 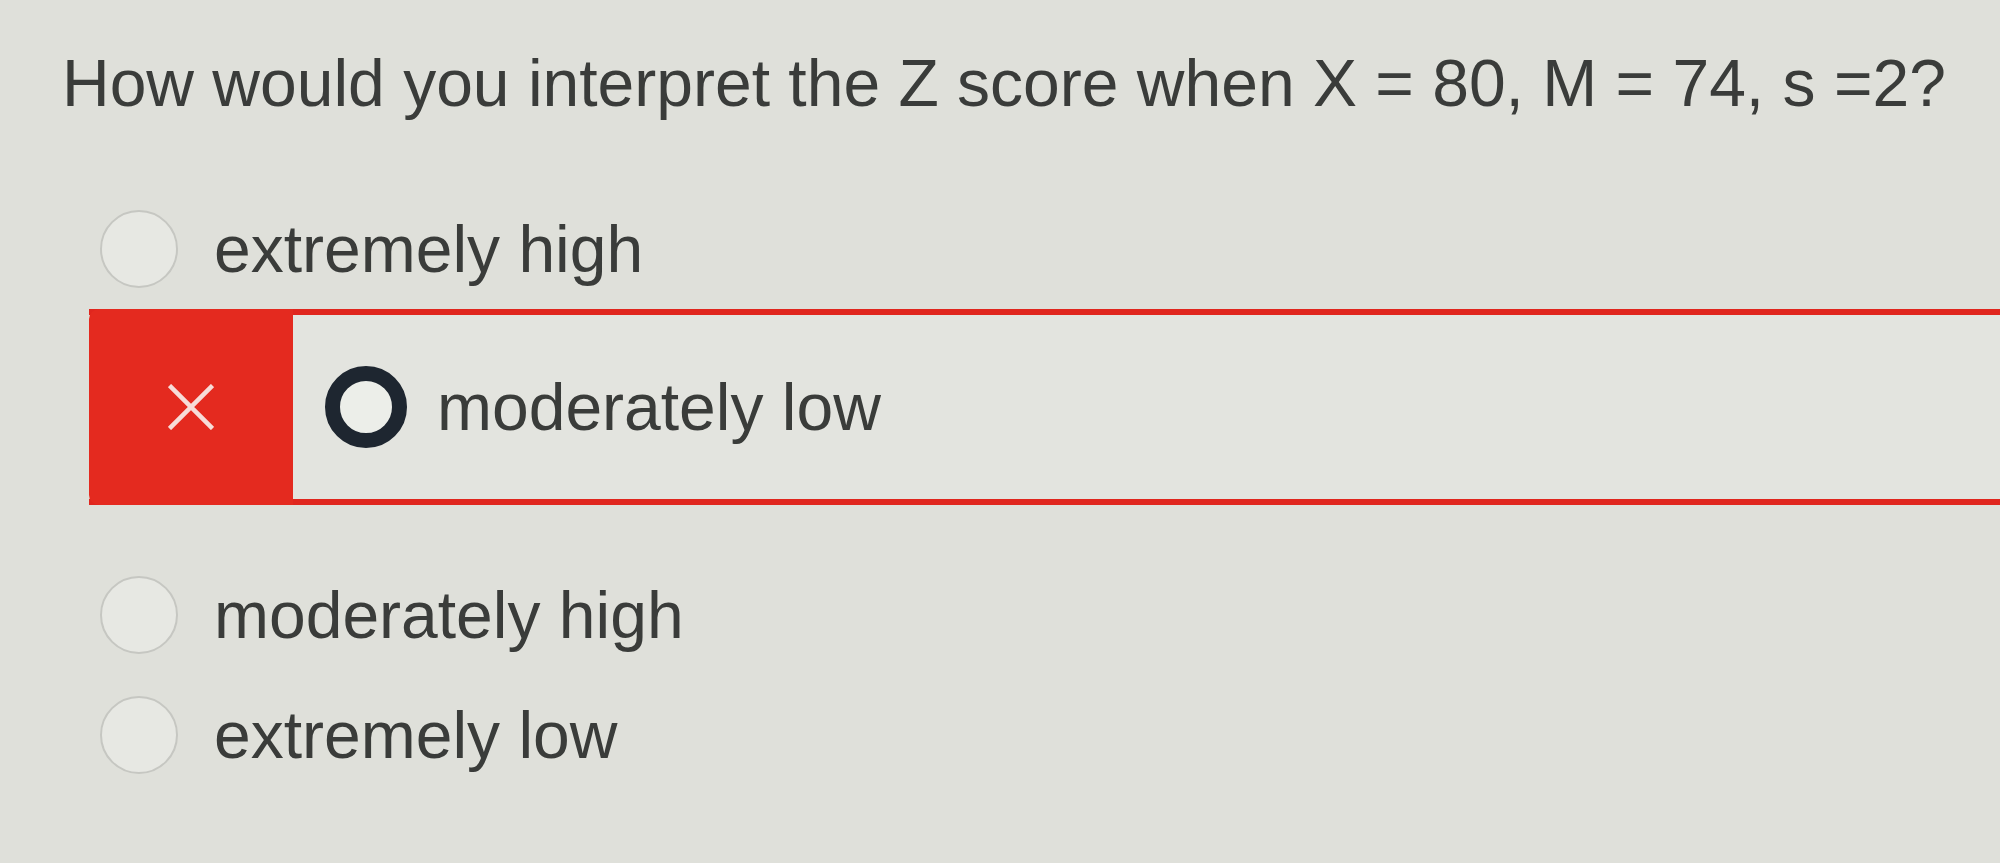 I want to click on option-label: extremely low, so click(x=416, y=735).